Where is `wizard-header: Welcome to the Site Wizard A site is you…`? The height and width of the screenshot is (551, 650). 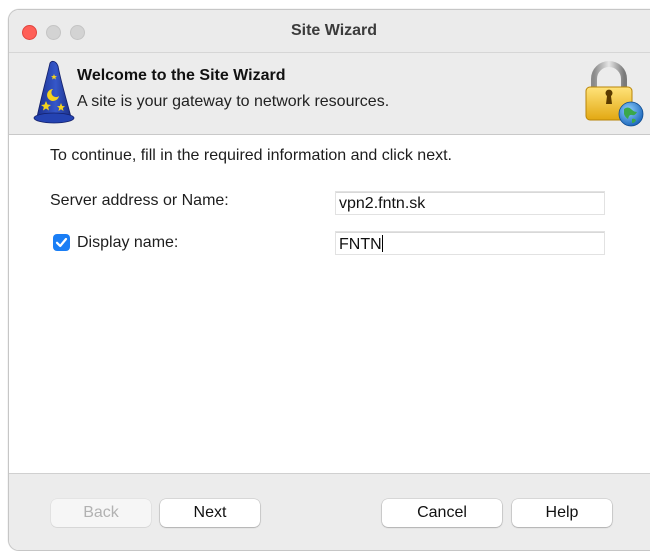 wizard-header: Welcome to the Site Wizard A site is you… is located at coordinates (329, 94).